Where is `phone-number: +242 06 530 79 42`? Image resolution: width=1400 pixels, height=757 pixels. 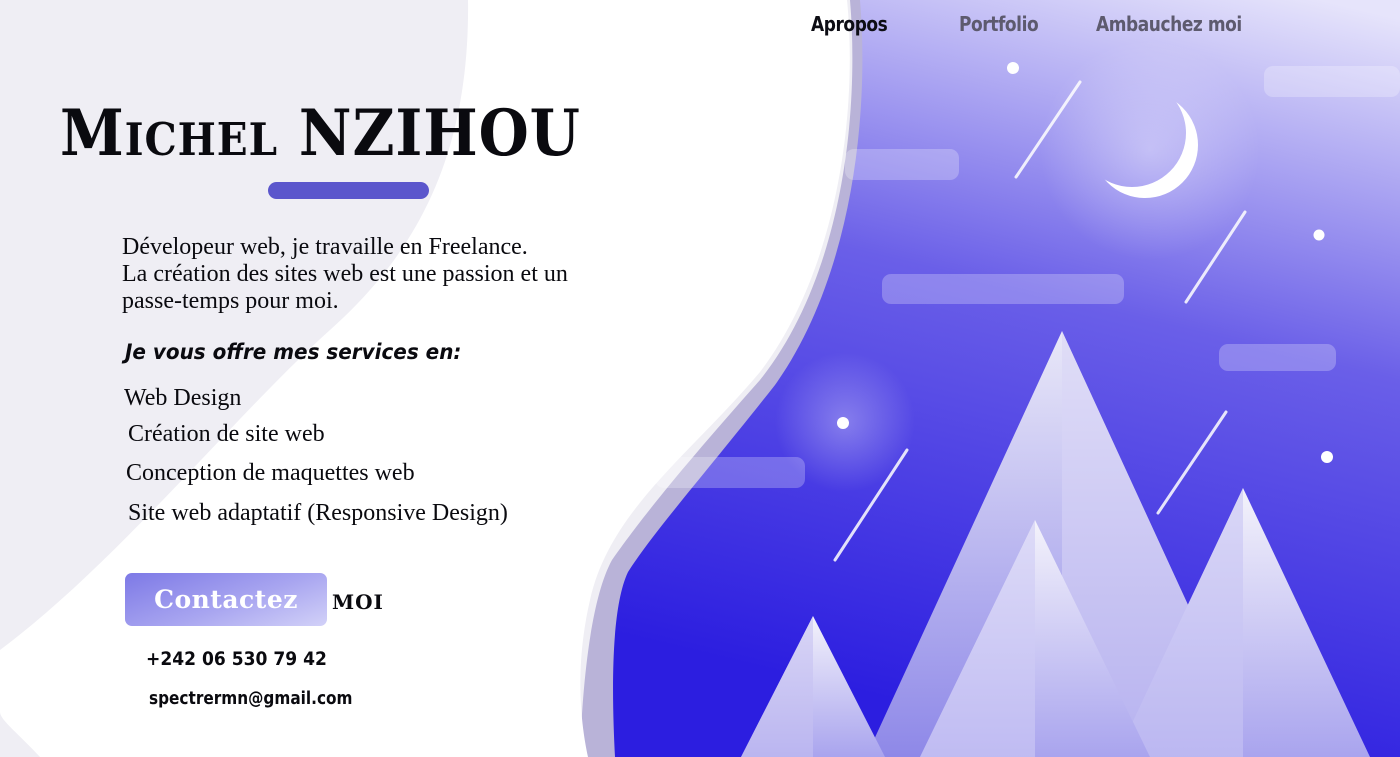 phone-number: +242 06 530 79 42 is located at coordinates (236, 659).